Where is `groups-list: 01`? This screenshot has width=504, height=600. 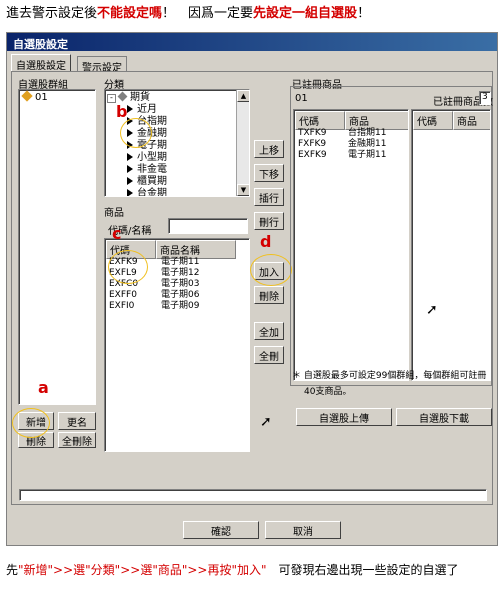
groups-list: 01 is located at coordinates (57, 247).